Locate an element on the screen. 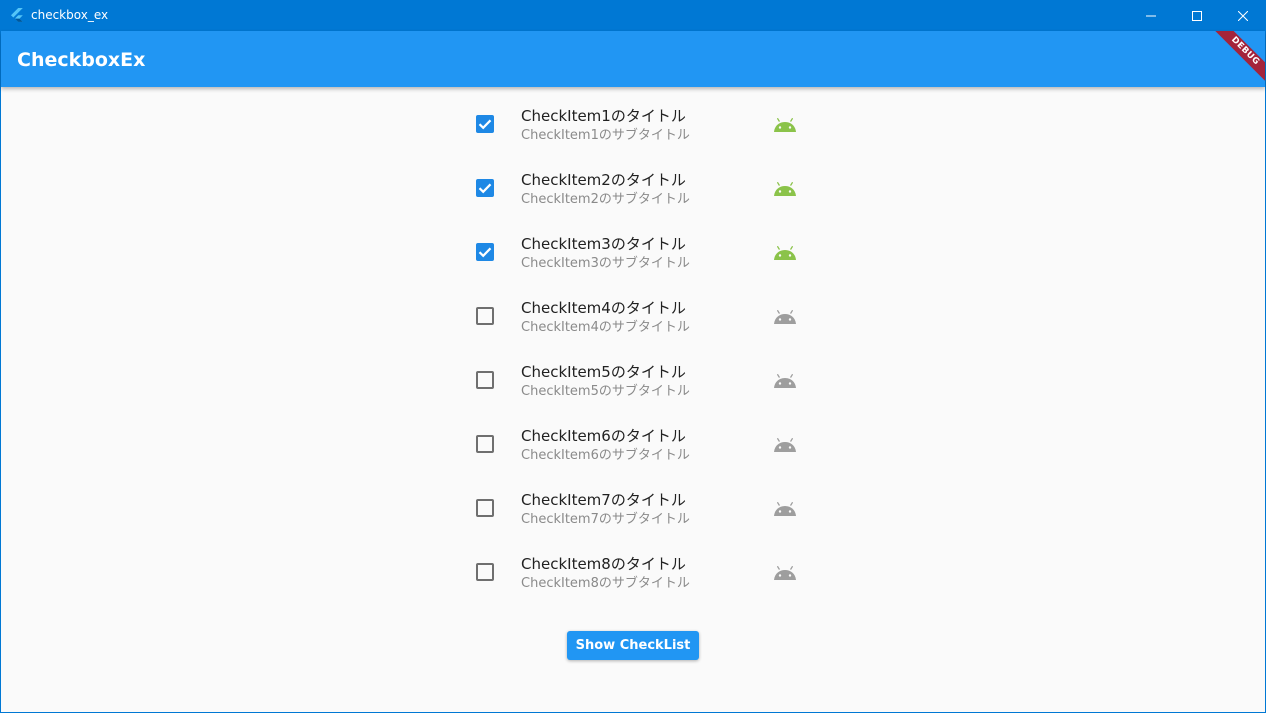 This screenshot has width=1266, height=713. item-subtitle: CheckItem8のサブタイトル is located at coordinates (605, 583).